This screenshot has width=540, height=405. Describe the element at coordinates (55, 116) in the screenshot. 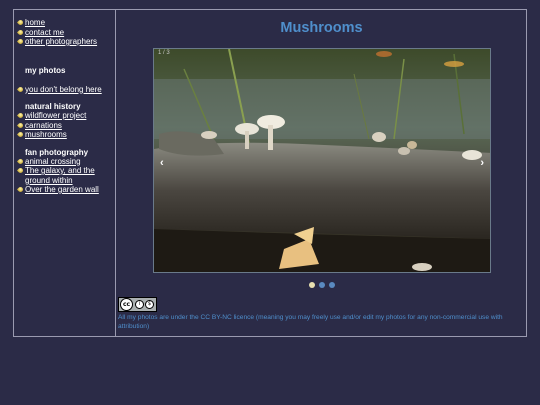

I see `nav-link-wildflower: wildflower project` at that location.